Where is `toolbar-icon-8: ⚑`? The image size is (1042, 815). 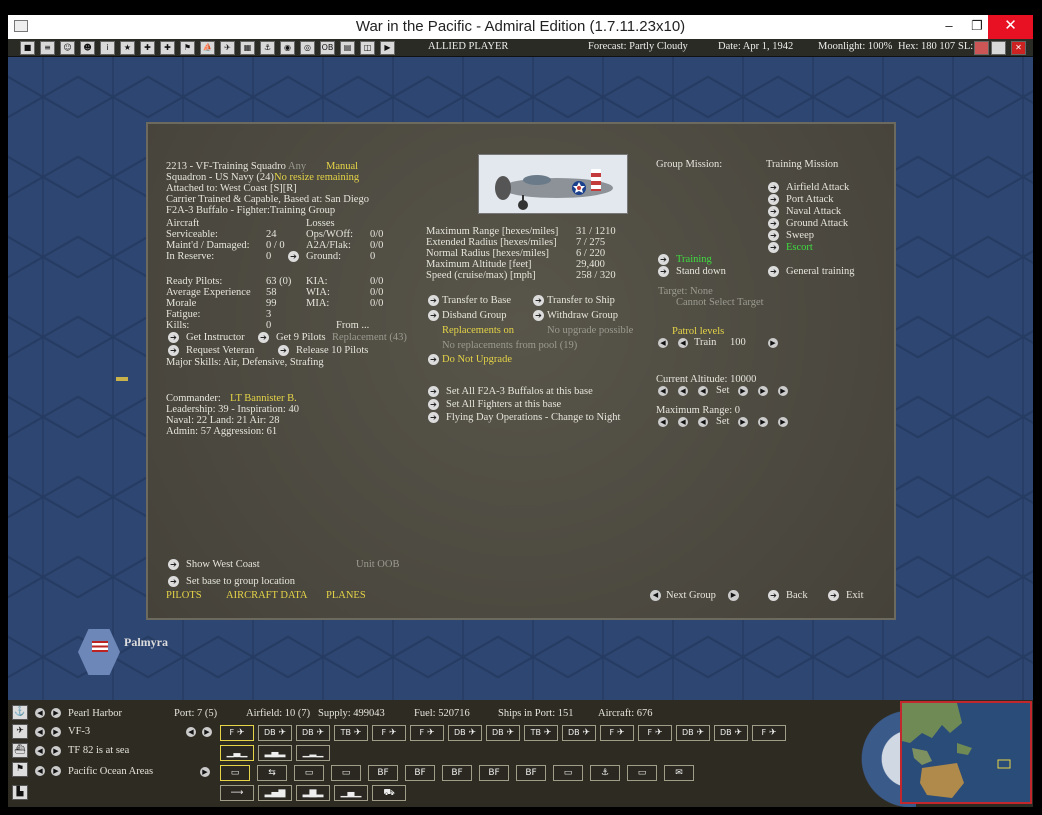
toolbar-icon-8: ⚑ is located at coordinates (187, 48).